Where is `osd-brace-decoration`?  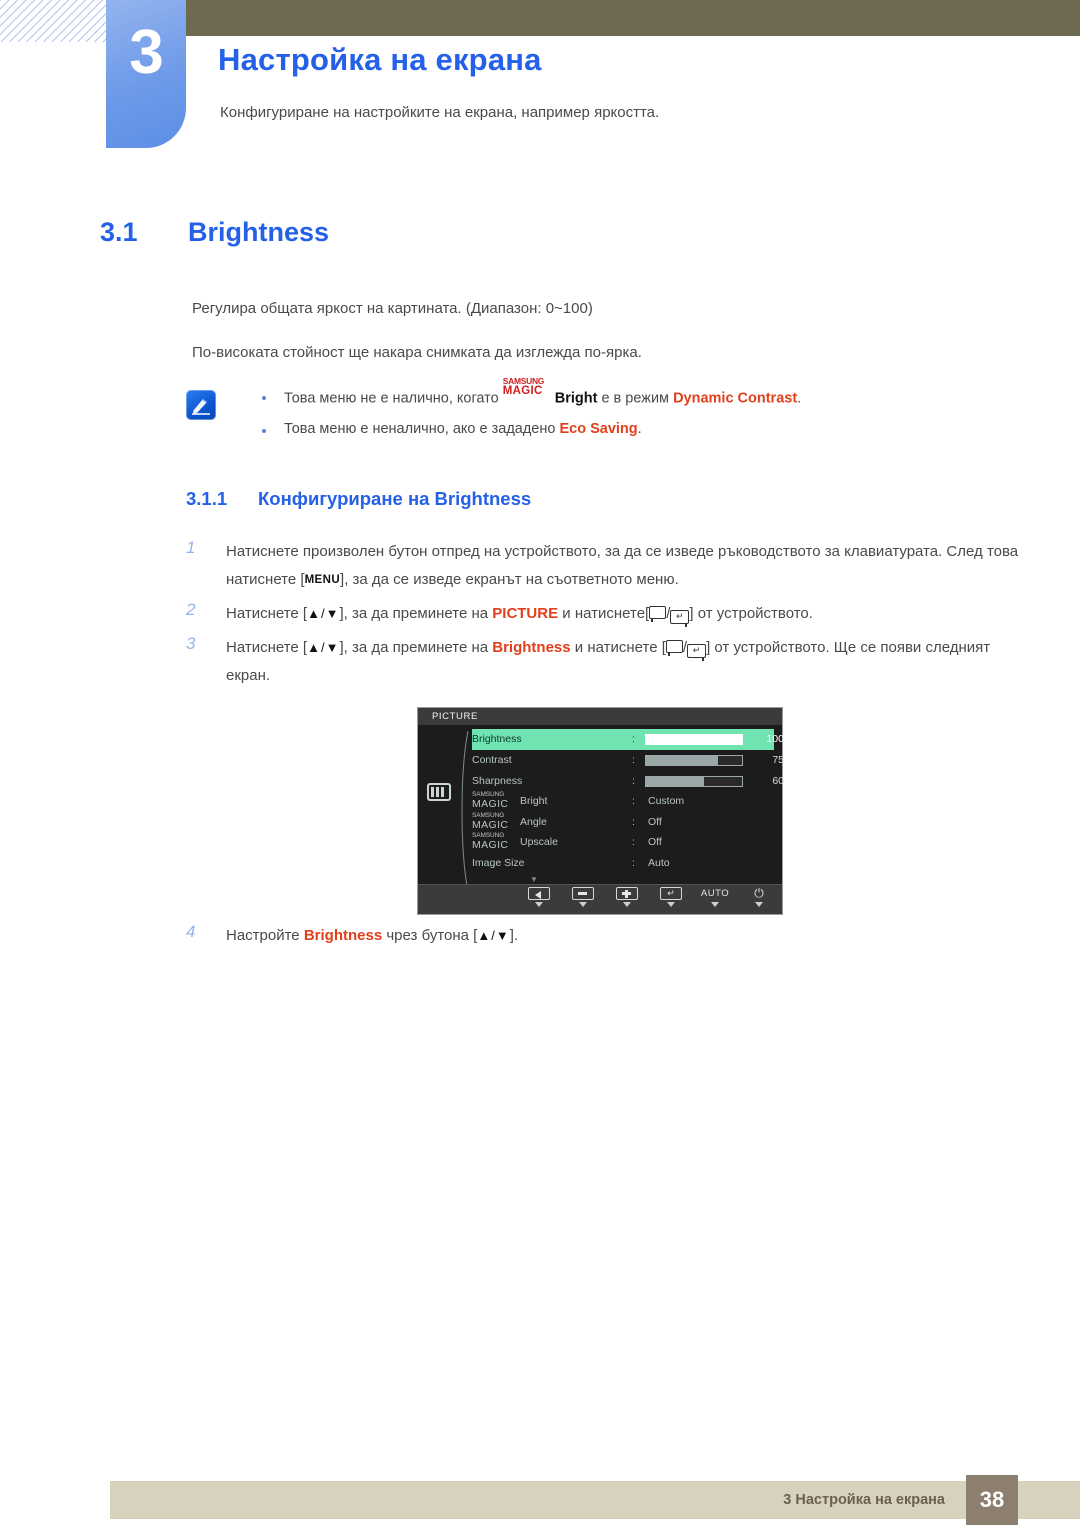
osd-brace-decoration is located at coordinates (465, 811).